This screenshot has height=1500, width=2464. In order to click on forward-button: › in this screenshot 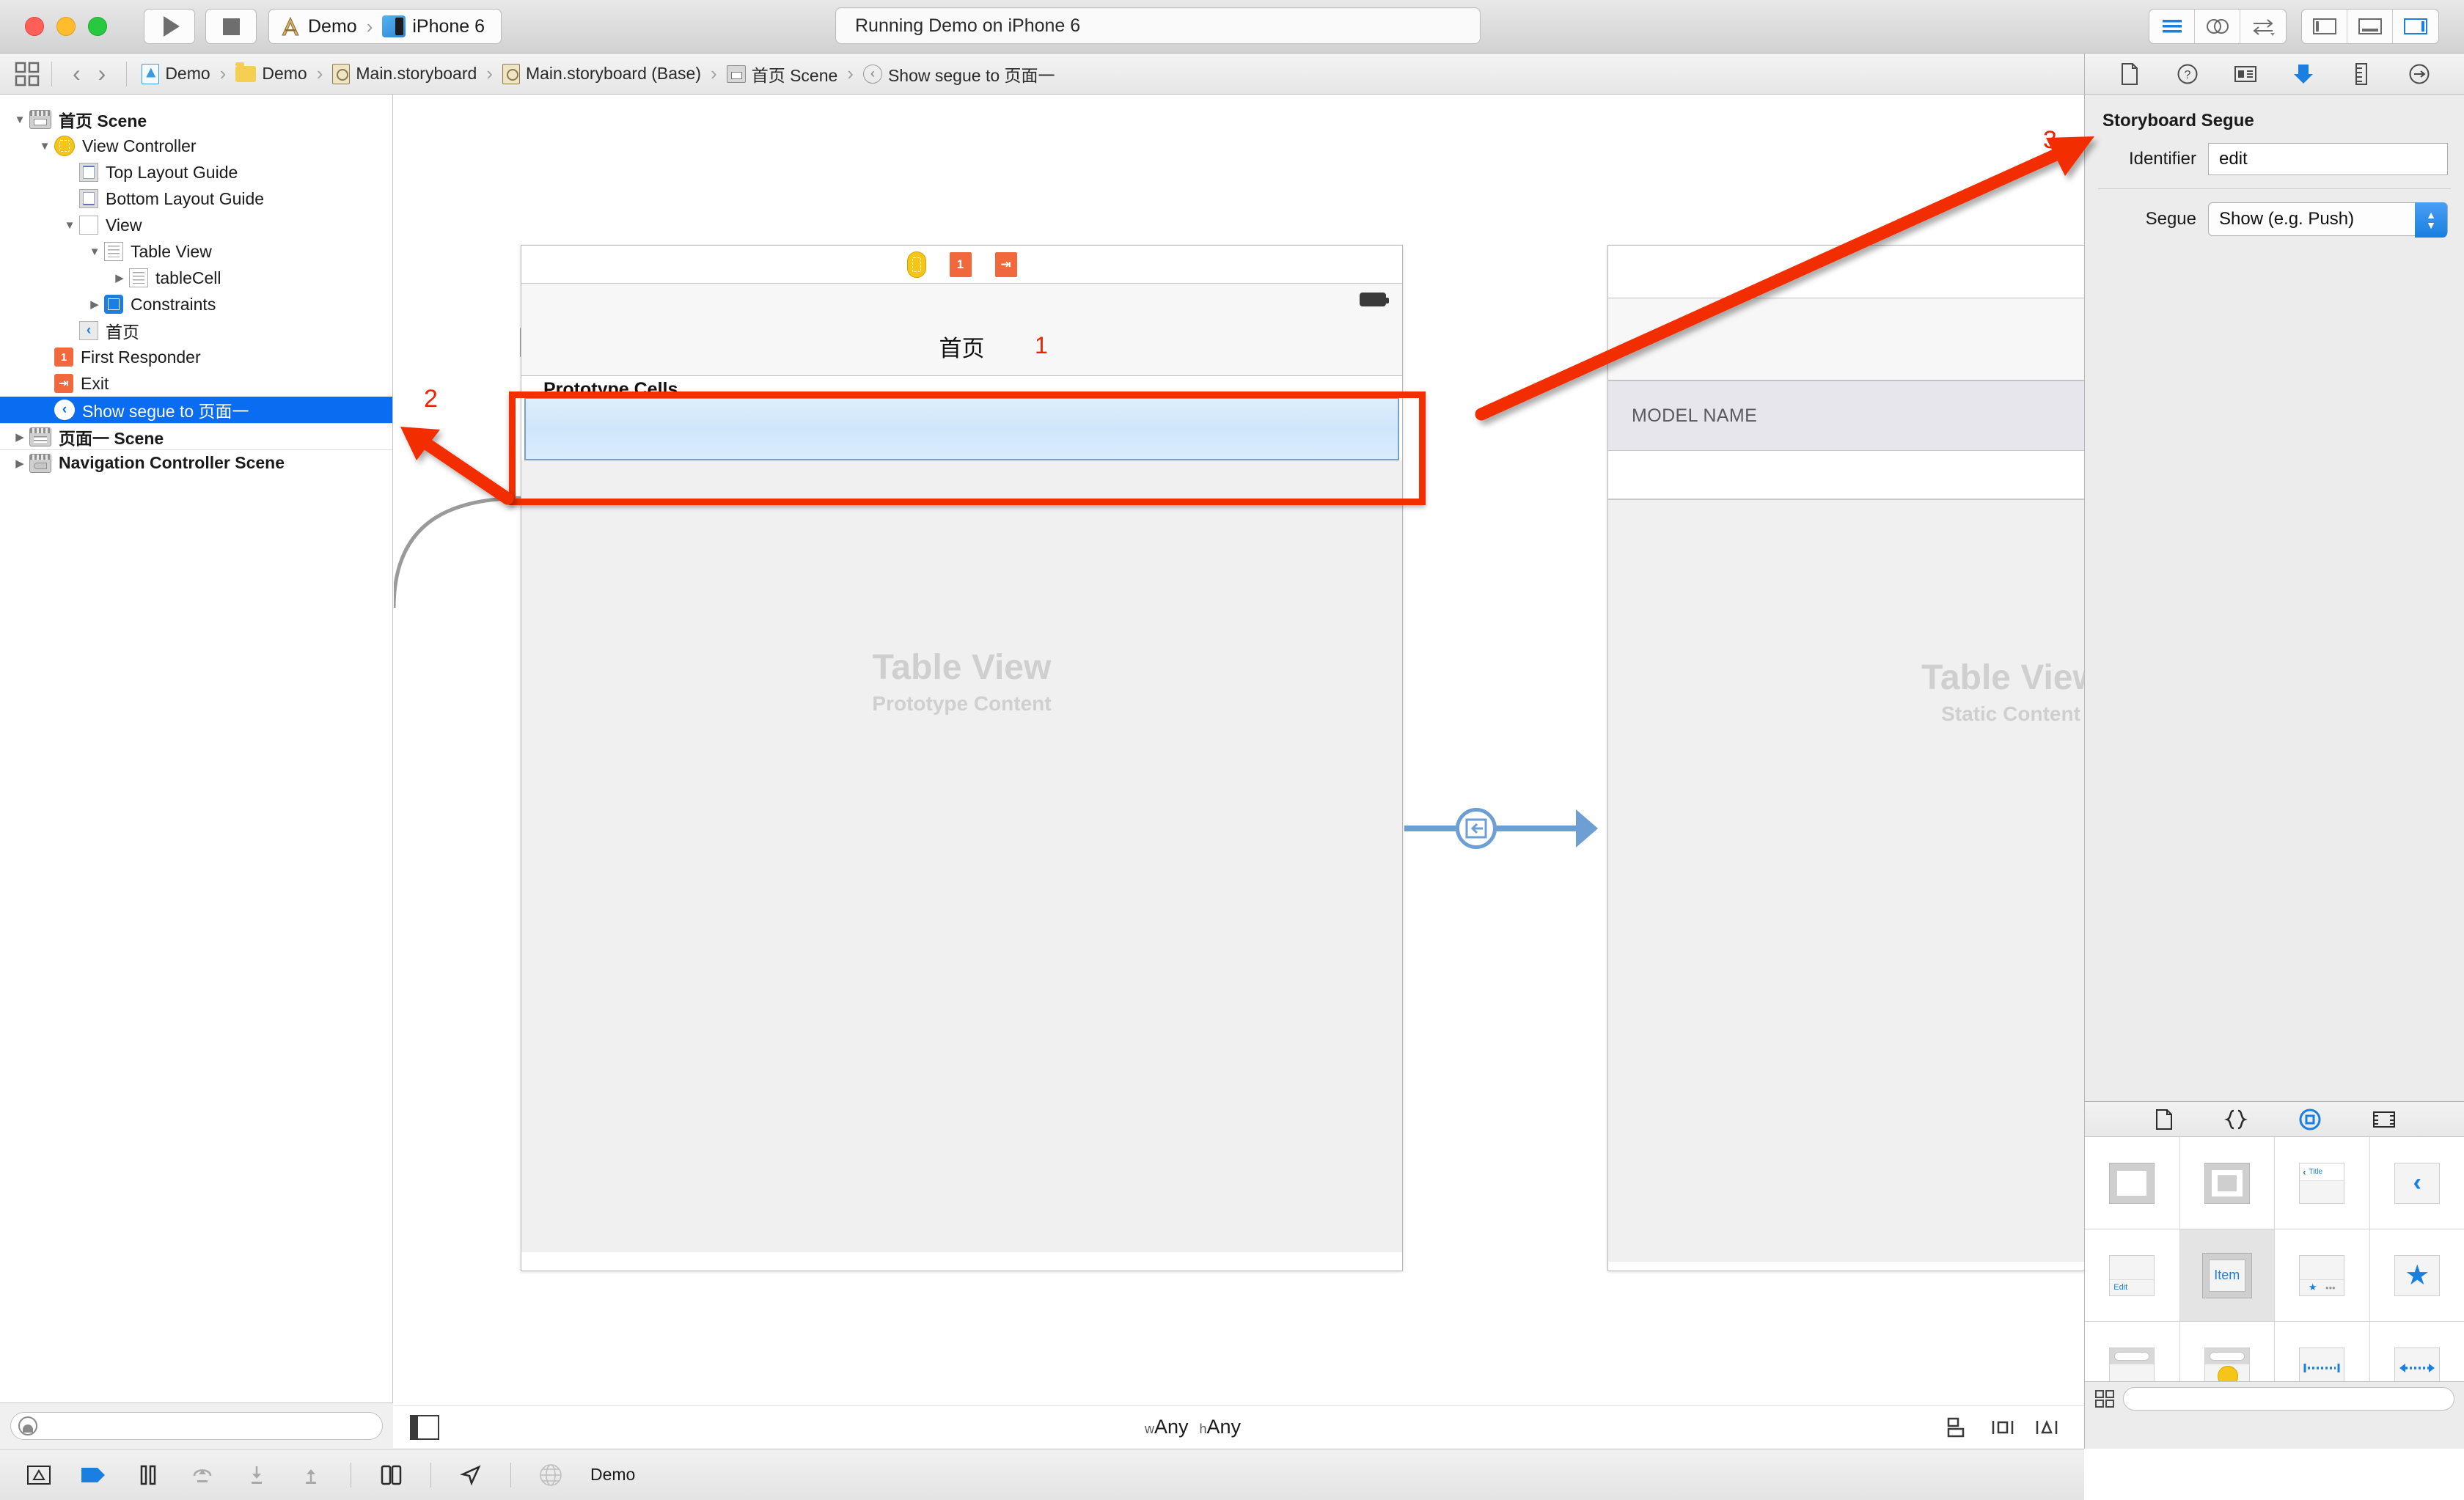, I will do `click(102, 73)`.